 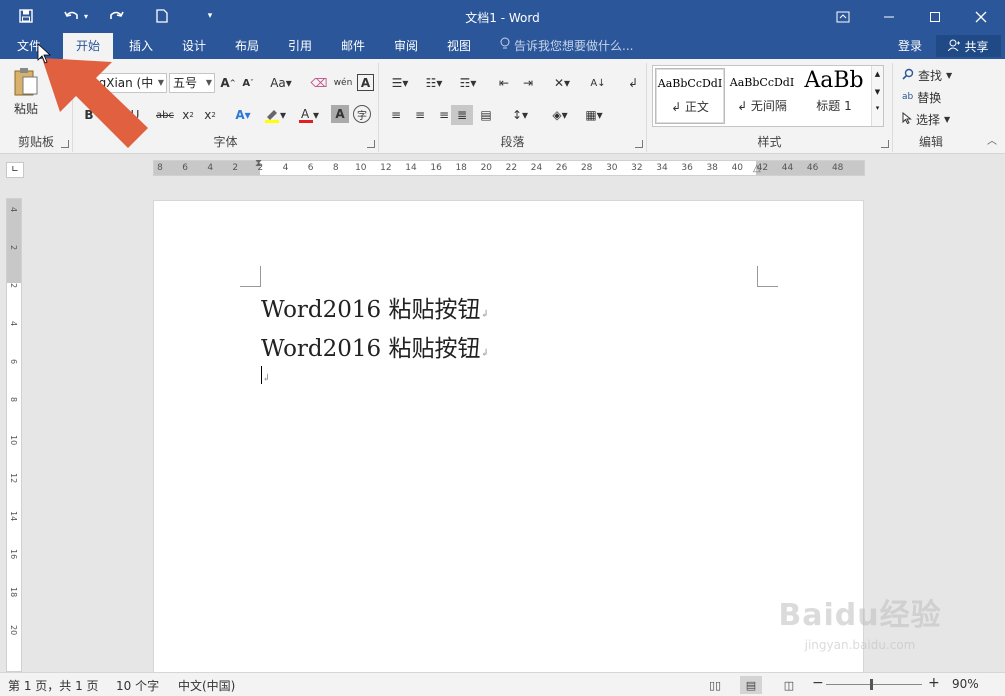 What do you see at coordinates (889, 16) in the screenshot?
I see `minimize-icon` at bounding box center [889, 16].